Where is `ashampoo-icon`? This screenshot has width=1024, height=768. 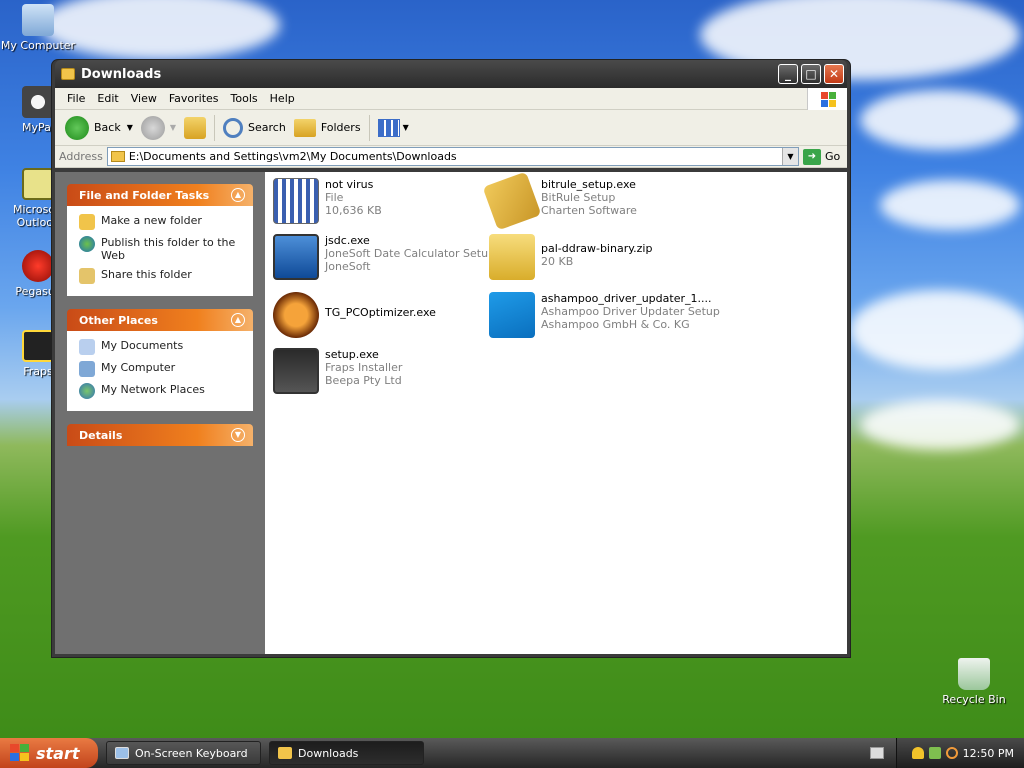 ashampoo-icon is located at coordinates (512, 315).